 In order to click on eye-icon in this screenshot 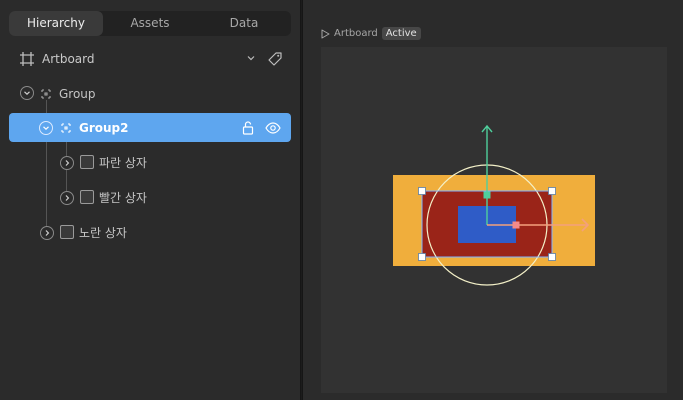, I will do `click(273, 128)`.